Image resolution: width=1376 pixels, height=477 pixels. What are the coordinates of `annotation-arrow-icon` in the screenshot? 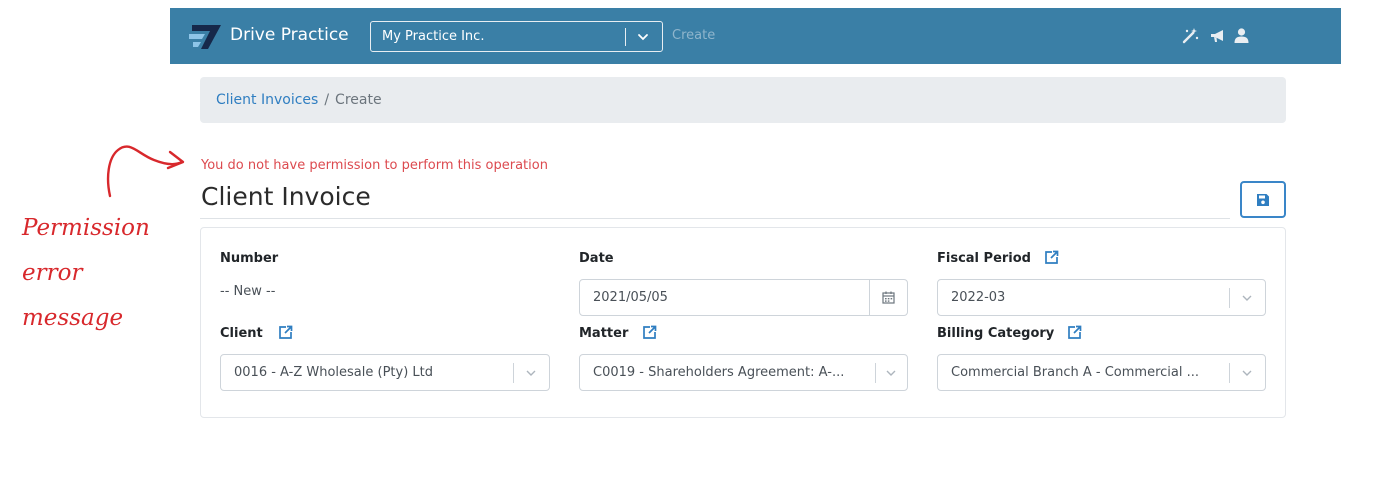 It's located at (145, 171).